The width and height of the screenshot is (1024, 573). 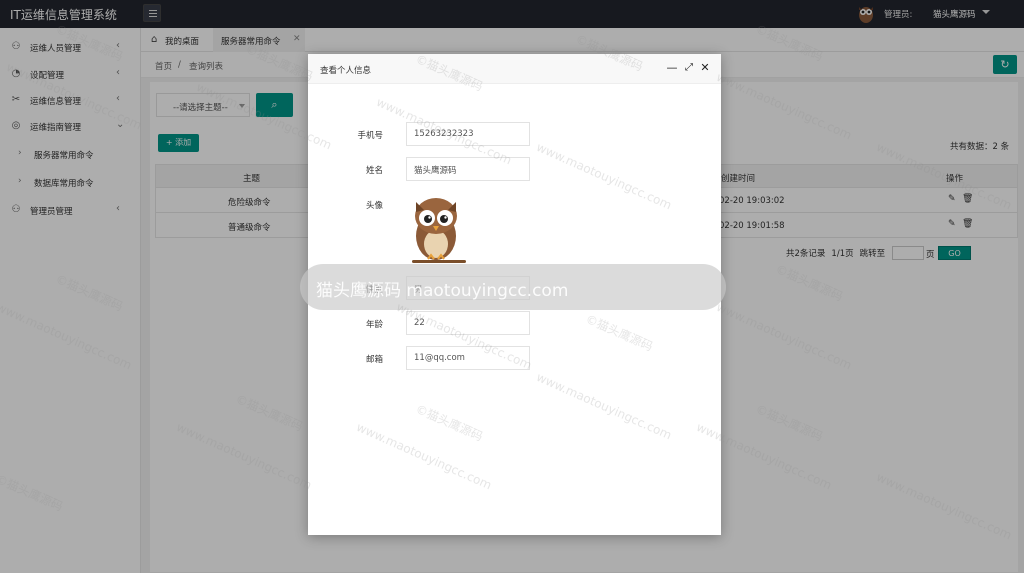 What do you see at coordinates (370, 136) in the screenshot?
I see `phone-label: 手机号` at bounding box center [370, 136].